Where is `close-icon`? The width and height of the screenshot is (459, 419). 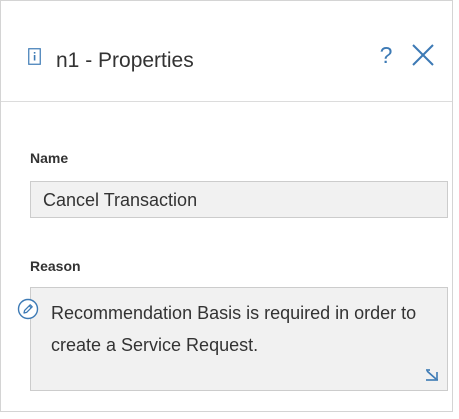 close-icon is located at coordinates (423, 55).